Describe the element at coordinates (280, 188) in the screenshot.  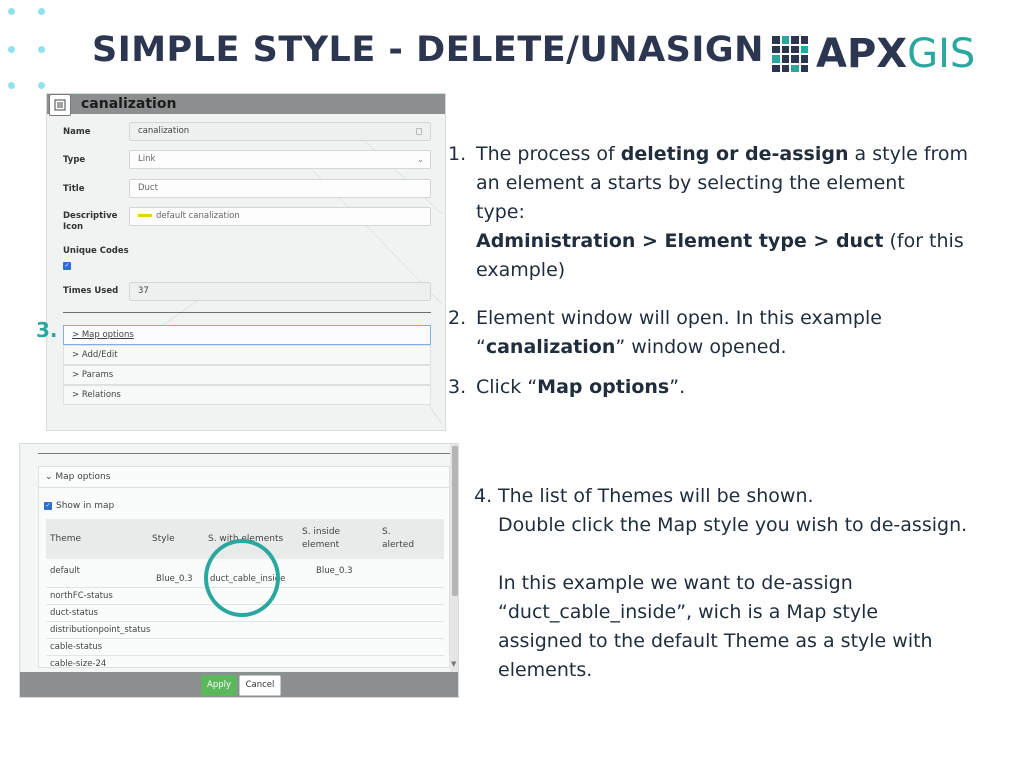
I see `title-field: Duct` at that location.